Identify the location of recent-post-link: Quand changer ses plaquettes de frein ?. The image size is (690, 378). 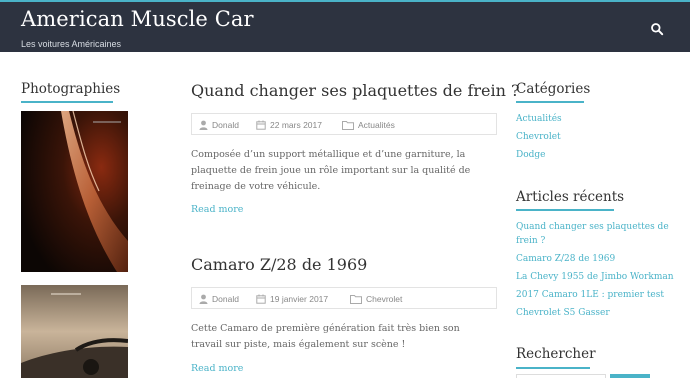
(601, 234).